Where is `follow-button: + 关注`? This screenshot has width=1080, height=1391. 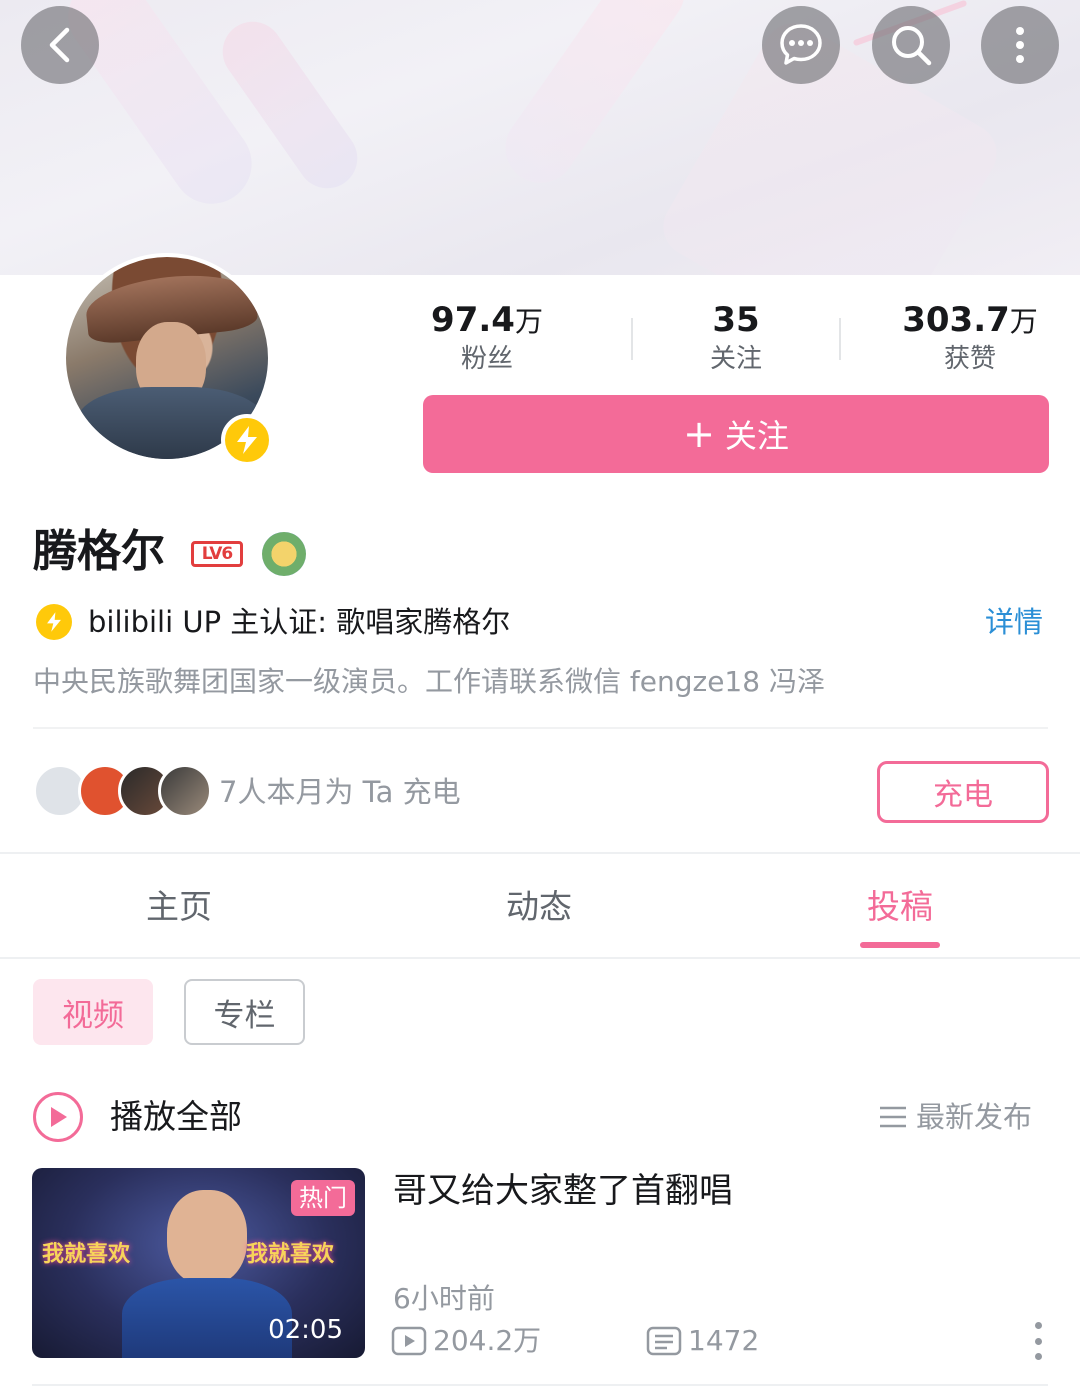 follow-button: + 关注 is located at coordinates (736, 434).